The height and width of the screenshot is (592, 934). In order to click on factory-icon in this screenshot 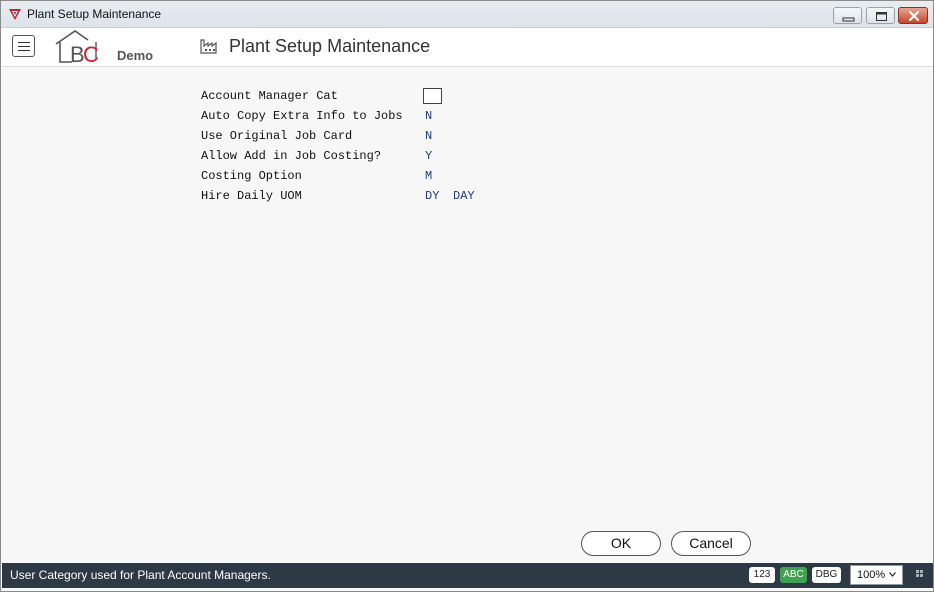, I will do `click(208, 46)`.